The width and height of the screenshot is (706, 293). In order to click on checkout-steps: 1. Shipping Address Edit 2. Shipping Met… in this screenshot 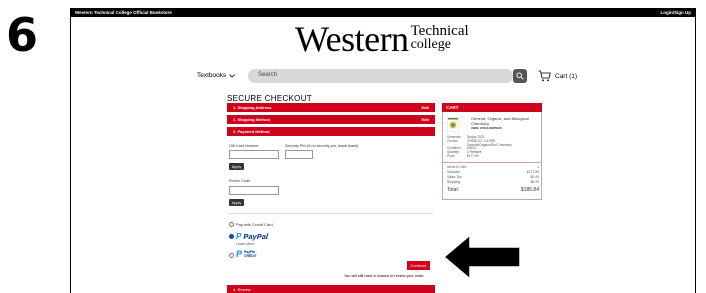, I will do `click(331, 123)`.